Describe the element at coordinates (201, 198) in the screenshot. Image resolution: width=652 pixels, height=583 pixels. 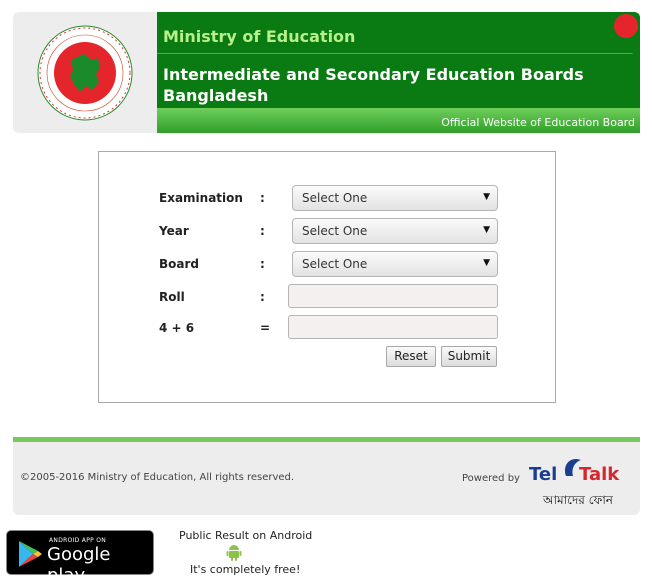
I see `examination-label: Examination` at that location.